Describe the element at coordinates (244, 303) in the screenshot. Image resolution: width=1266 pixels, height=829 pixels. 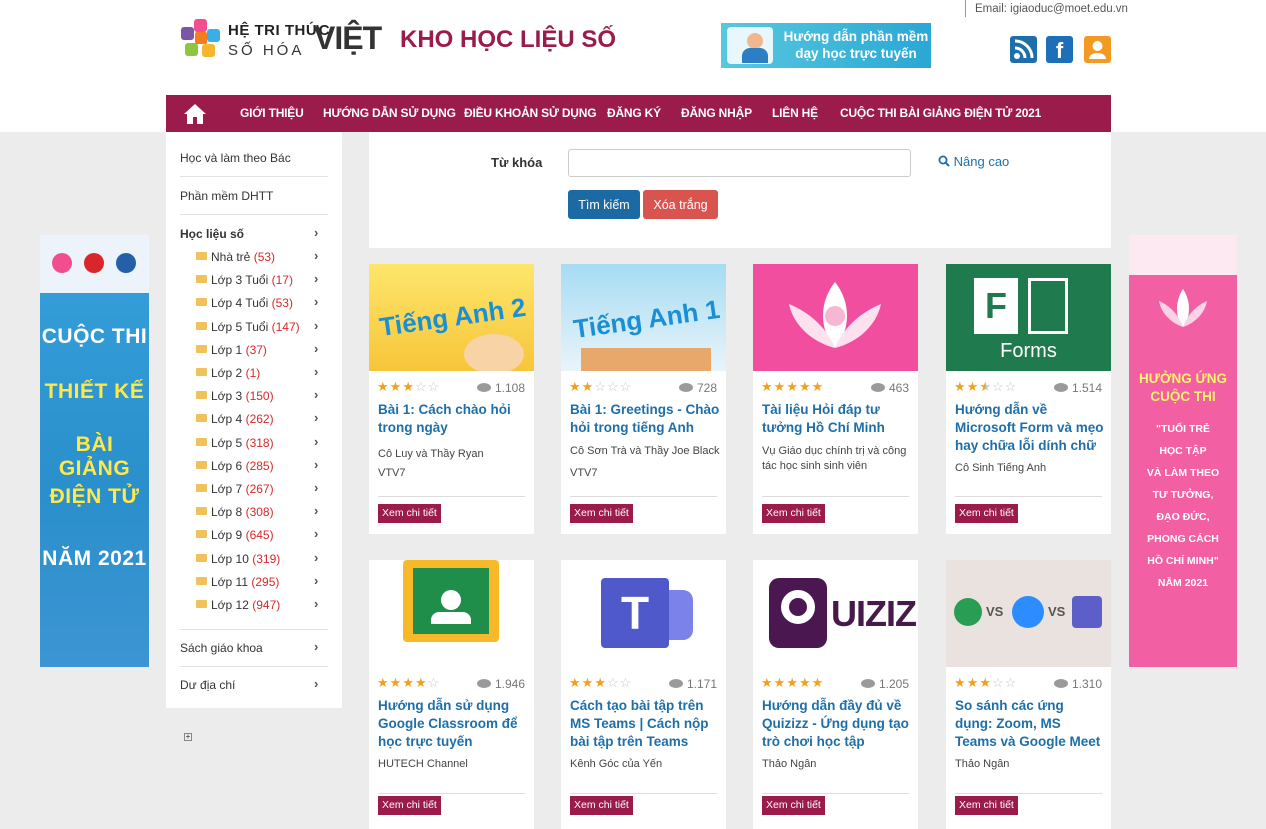
I see `sidebar-subitem: Lớp 4 Tuổi (53)` at that location.